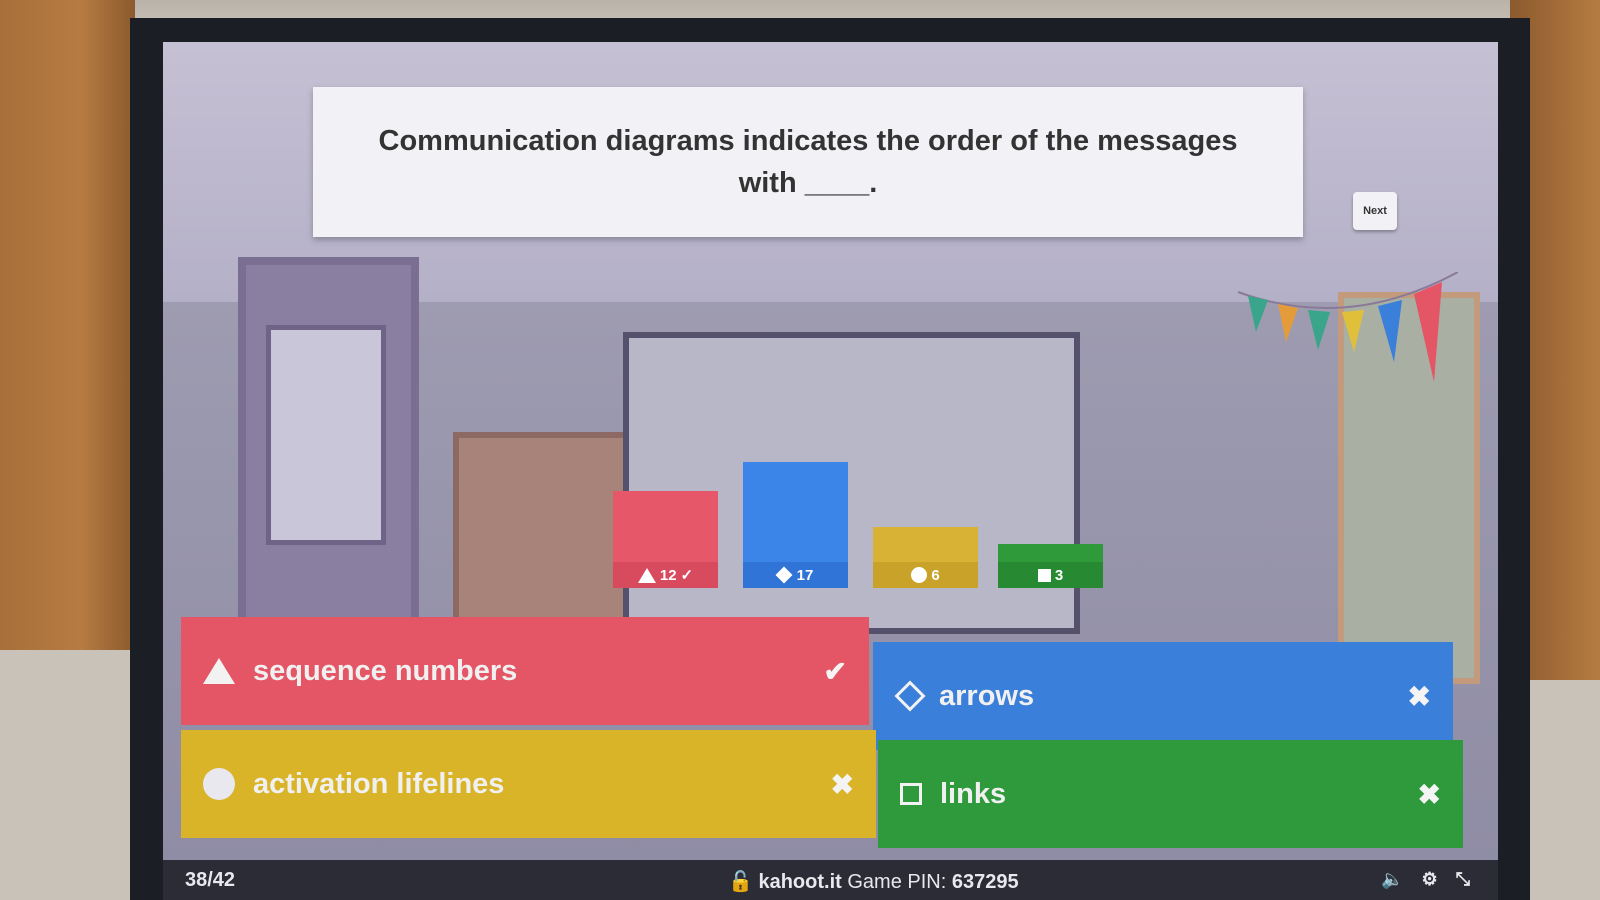 This screenshot has width=1600, height=900. What do you see at coordinates (687, 575) in the screenshot?
I see `check-icon: ✓` at bounding box center [687, 575].